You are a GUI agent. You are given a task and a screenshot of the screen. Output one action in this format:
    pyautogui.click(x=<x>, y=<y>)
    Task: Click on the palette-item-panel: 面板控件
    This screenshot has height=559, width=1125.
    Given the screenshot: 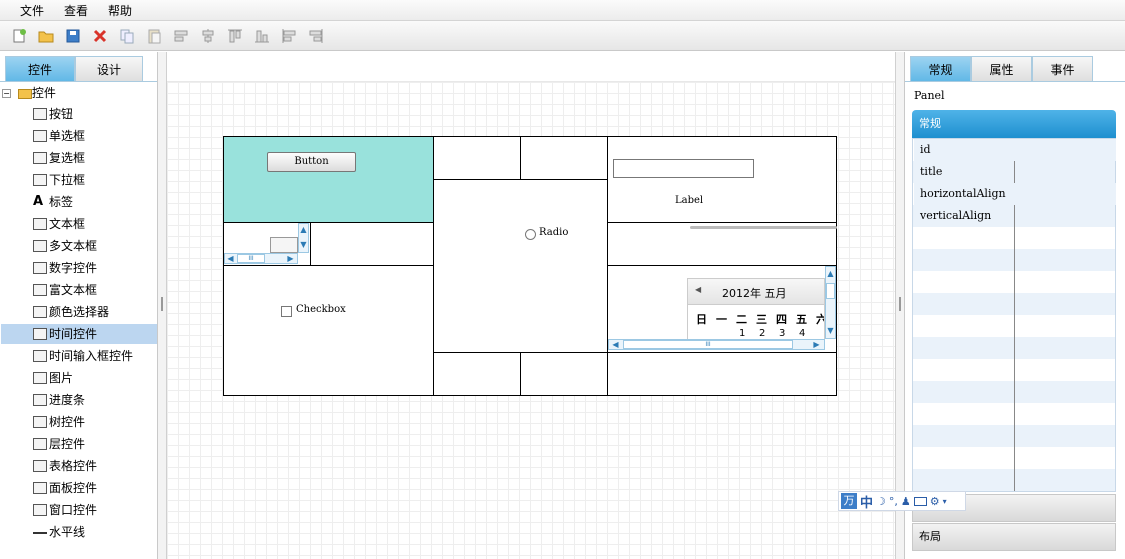 What is the action you would take?
    pyautogui.click(x=95, y=488)
    